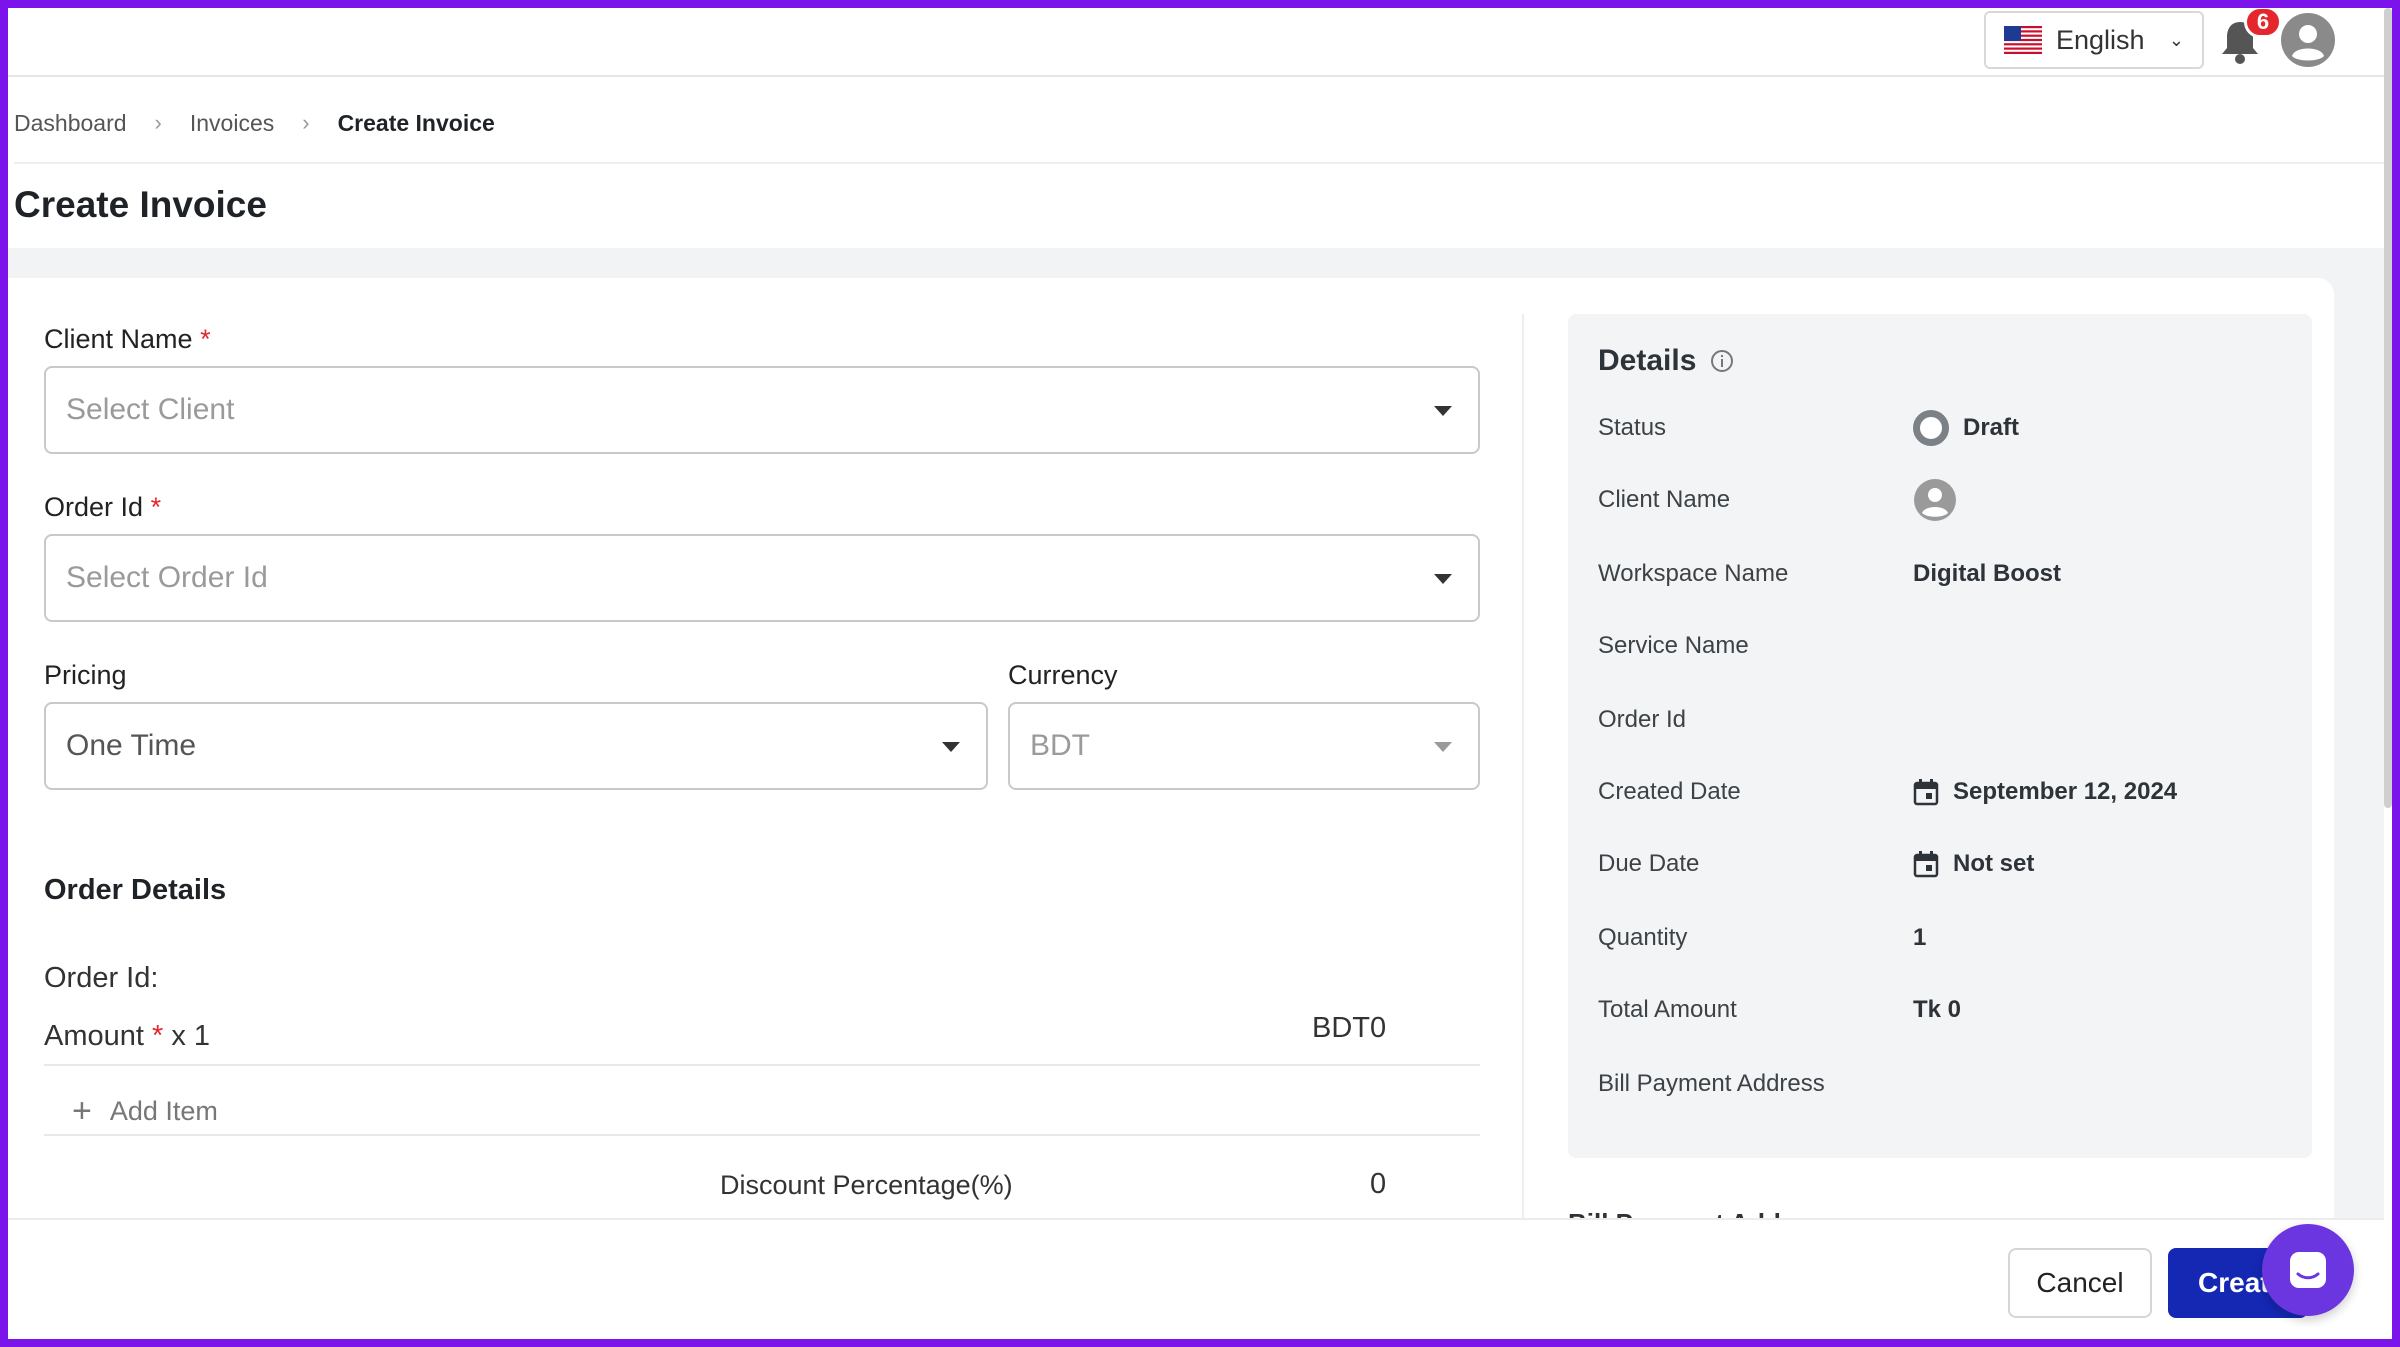 The height and width of the screenshot is (1347, 2400). I want to click on top-bar: English ⌄ 6, so click(1196, 42).